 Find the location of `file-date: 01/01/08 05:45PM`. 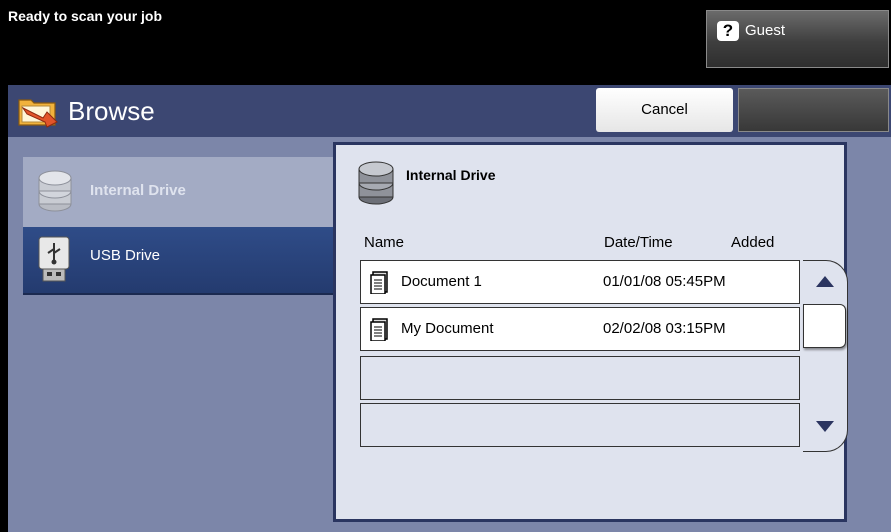

file-date: 01/01/08 05:45PM is located at coordinates (664, 281).